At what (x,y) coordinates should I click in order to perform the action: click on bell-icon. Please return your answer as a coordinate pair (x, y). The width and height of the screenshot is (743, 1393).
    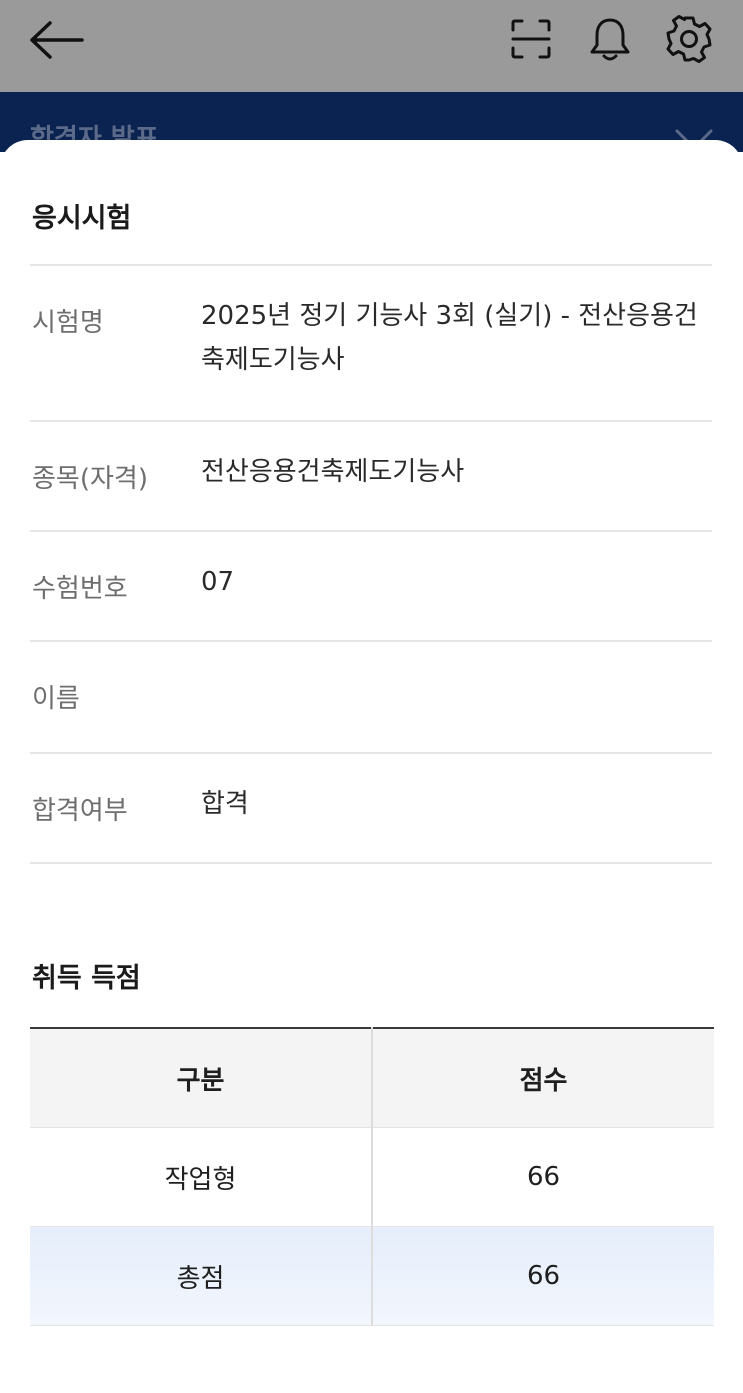
    Looking at the image, I should click on (610, 39).